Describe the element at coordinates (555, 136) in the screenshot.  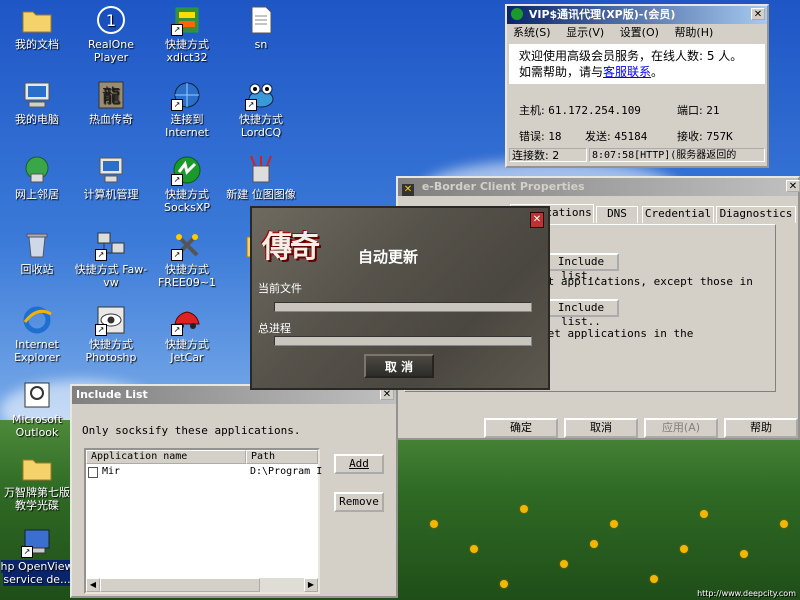
I see `error-value: 18` at that location.